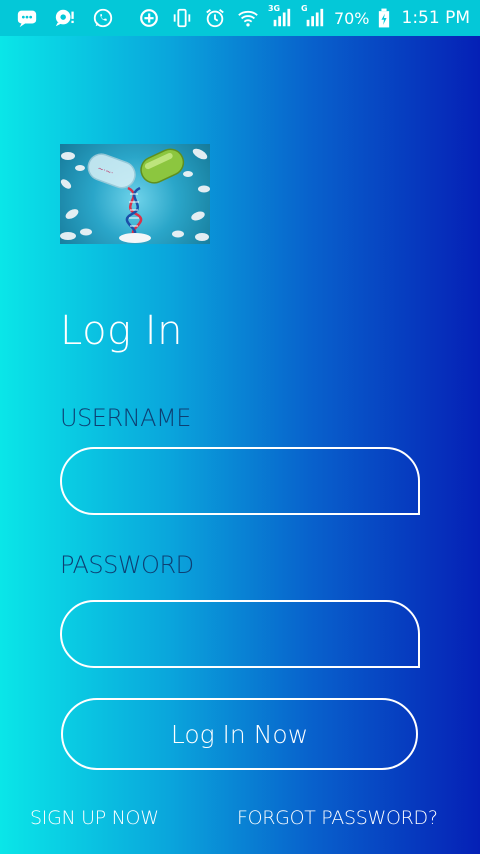  Describe the element at coordinates (182, 18) in the screenshot. I see `vibrate-icon` at that location.